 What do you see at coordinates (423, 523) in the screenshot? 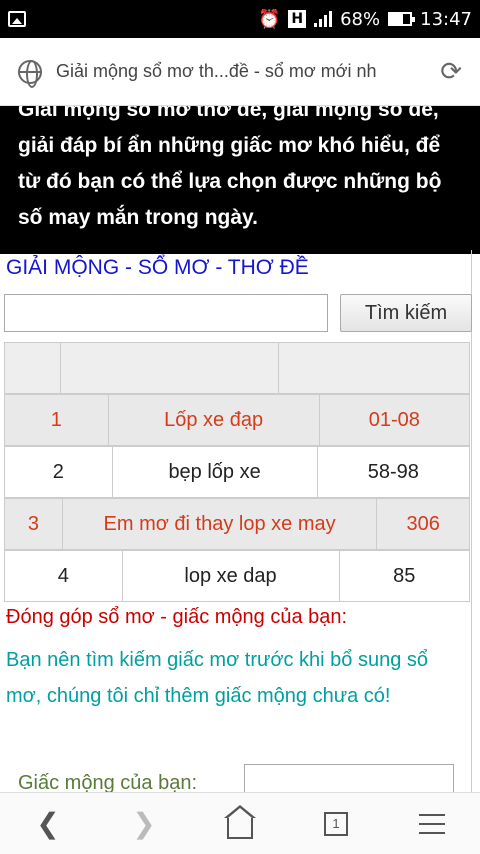
I see `row-numbers: 306` at bounding box center [423, 523].